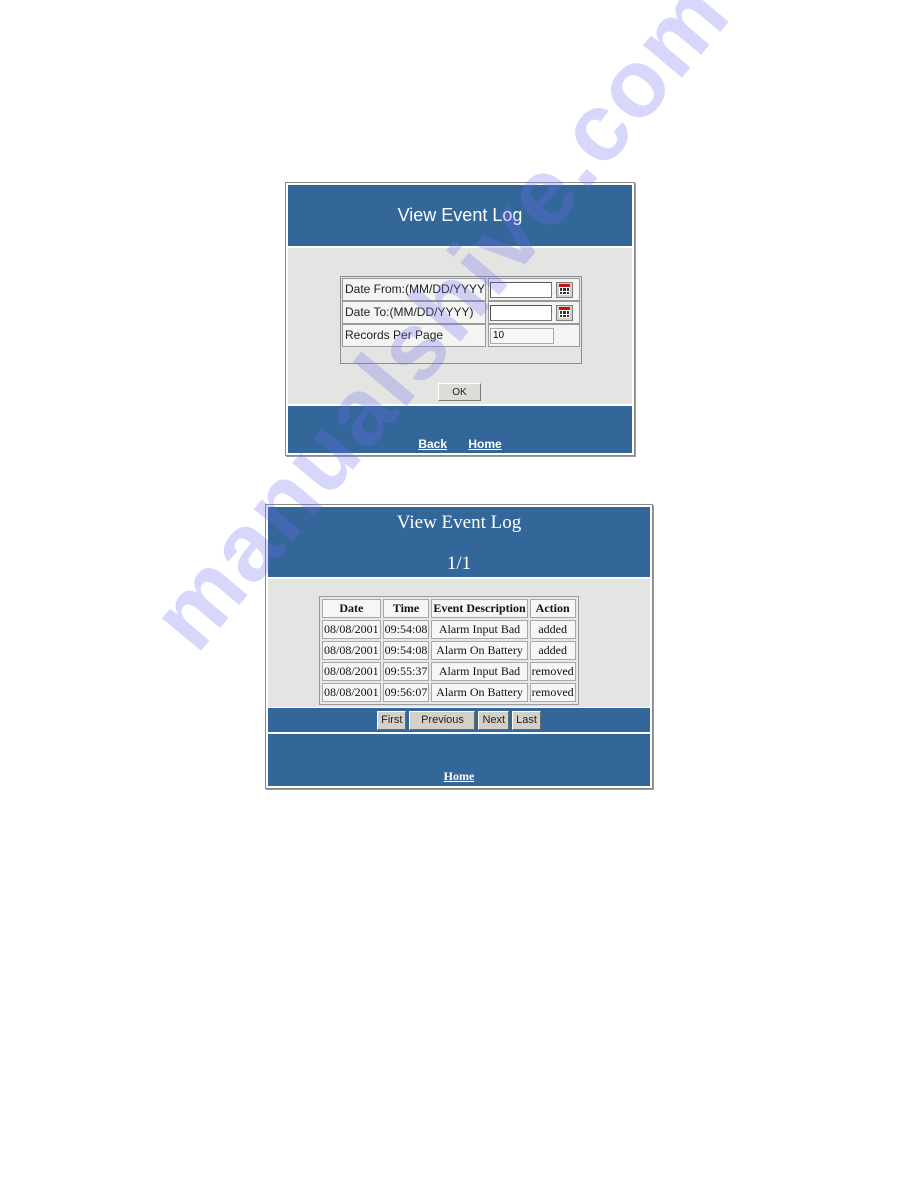  I want to click on column-header-time: Time, so click(406, 608).